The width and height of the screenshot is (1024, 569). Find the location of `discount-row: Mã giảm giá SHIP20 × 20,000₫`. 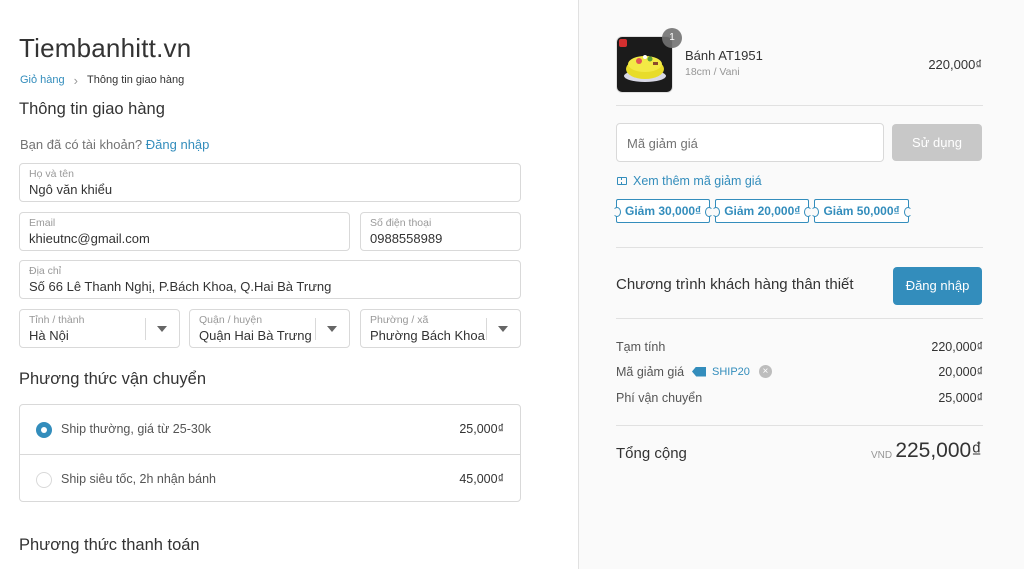

discount-row: Mã giảm giá SHIP20 × 20,000₫ is located at coordinates (799, 374).